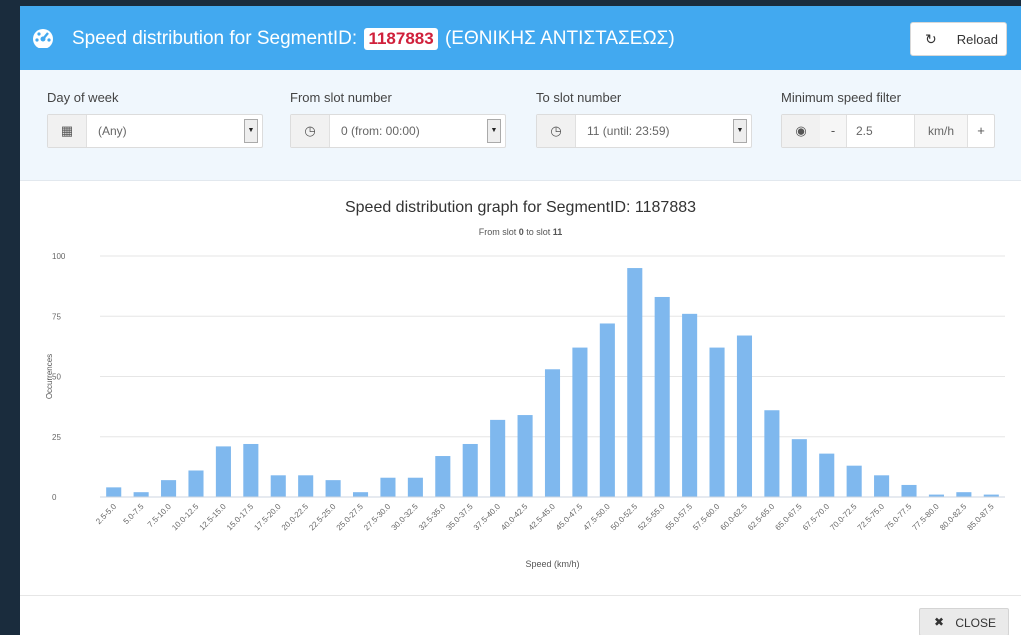 This screenshot has width=1021, height=635. I want to click on x-tick-label: 45.0-47.5, so click(569, 517).